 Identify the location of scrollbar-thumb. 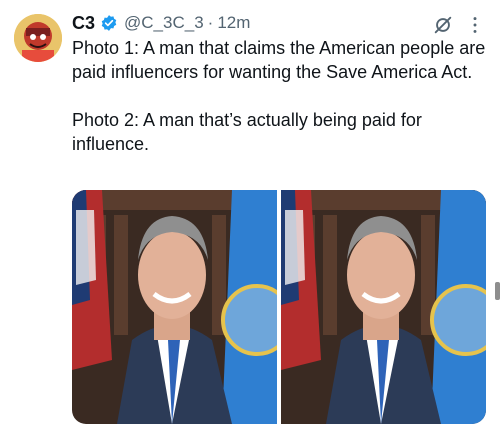
(497, 291).